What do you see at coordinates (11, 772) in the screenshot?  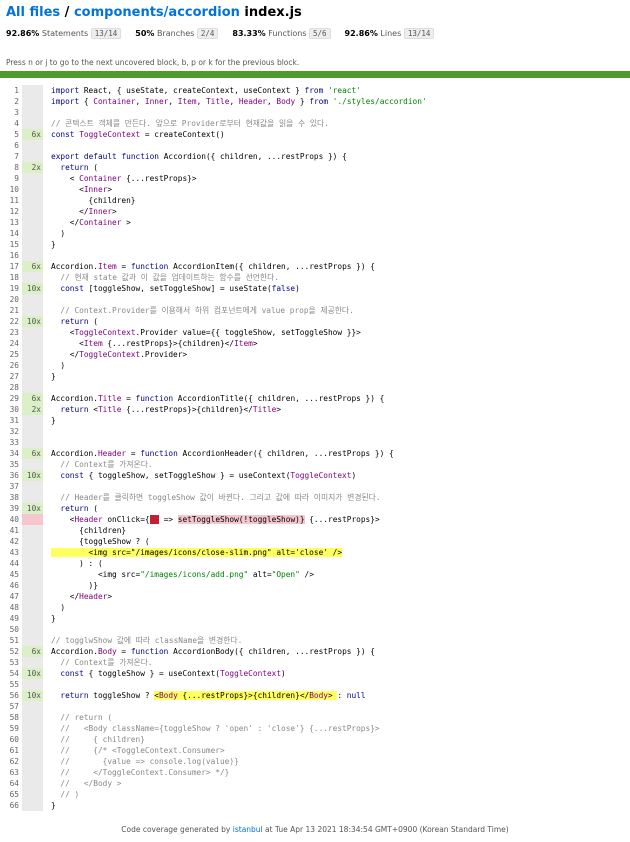 I see `line-number: 63` at bounding box center [11, 772].